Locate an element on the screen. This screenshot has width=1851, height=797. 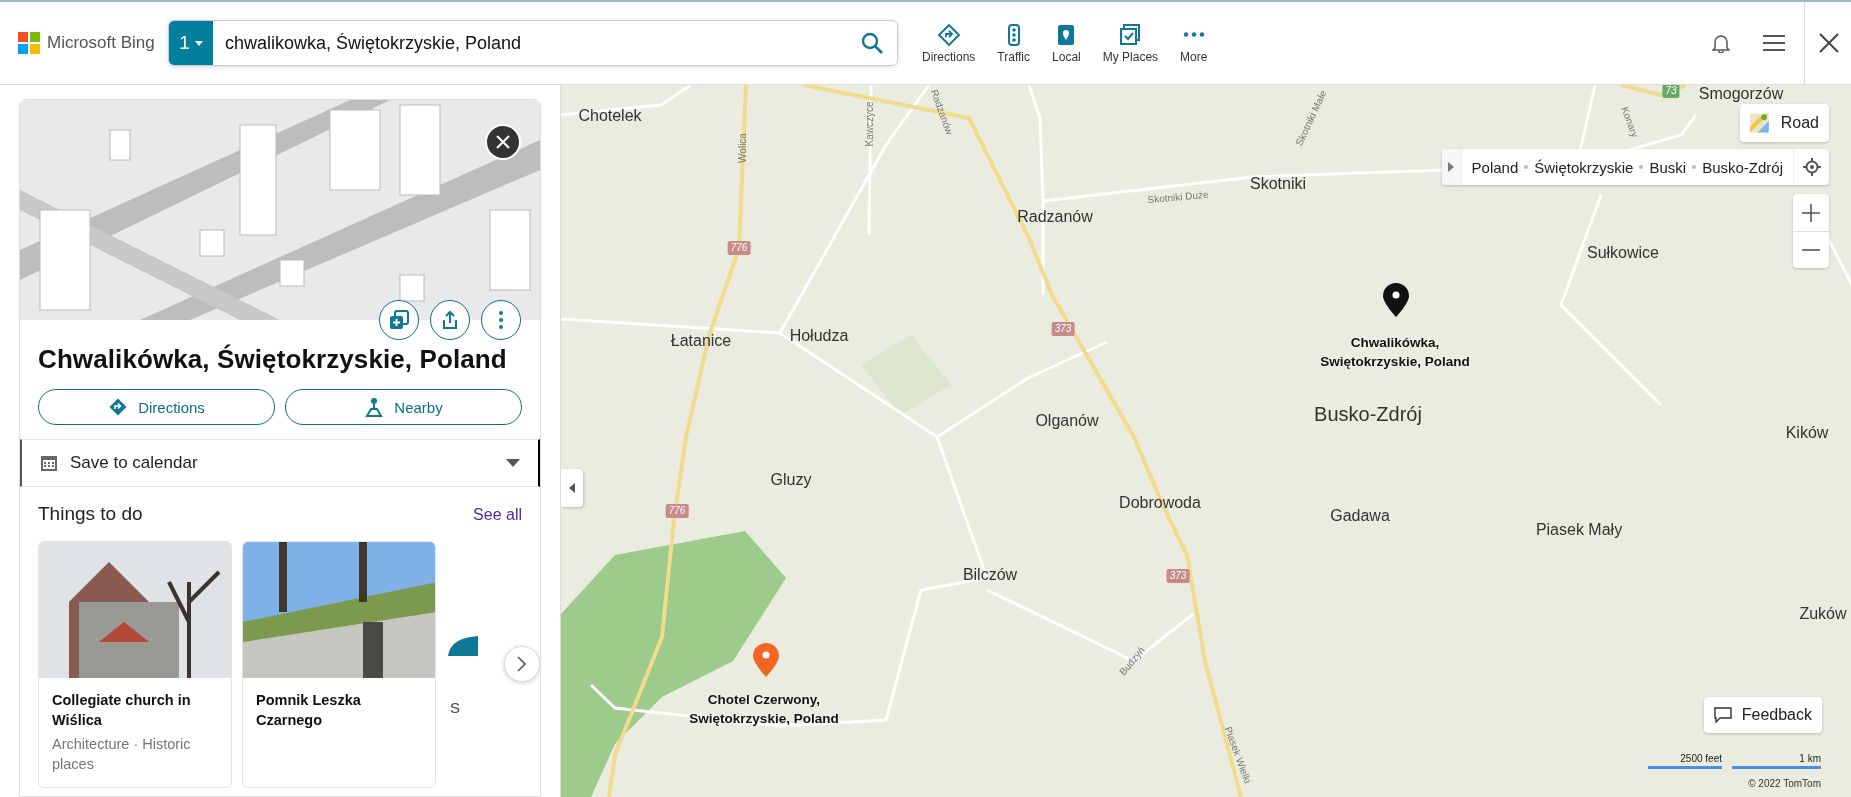
nav-button: More is located at coordinates (1194, 43).